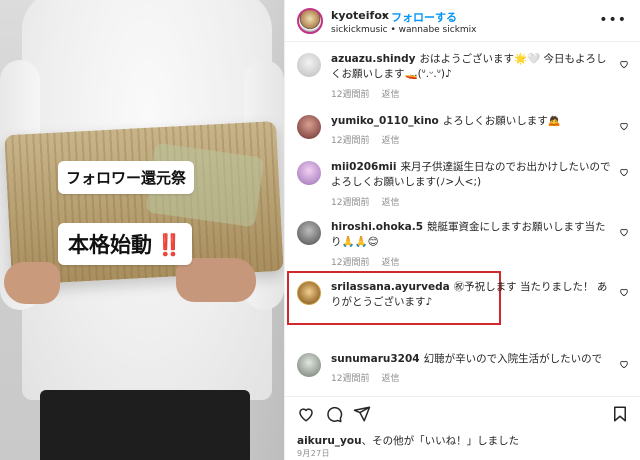  What do you see at coordinates (613, 20) in the screenshot?
I see `ellipsis-icon: •••` at bounding box center [613, 20].